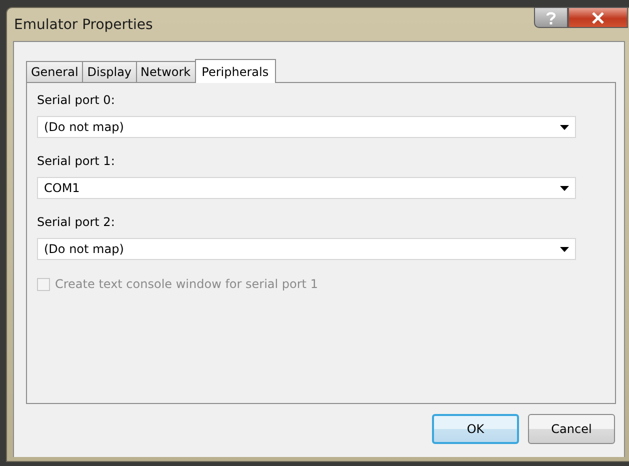 This screenshot has width=629, height=466. What do you see at coordinates (109, 71) in the screenshot?
I see `tab: Display` at bounding box center [109, 71].